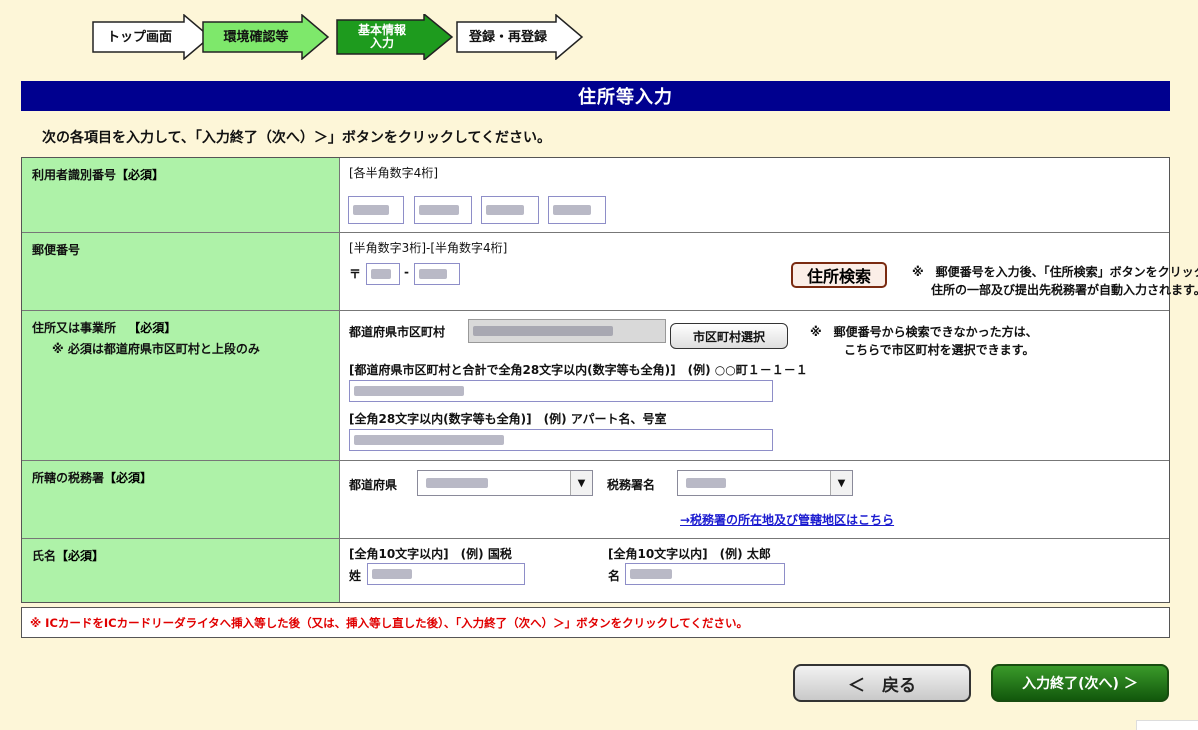  Describe the element at coordinates (1167, 725) in the screenshot. I see `corner-box` at that location.